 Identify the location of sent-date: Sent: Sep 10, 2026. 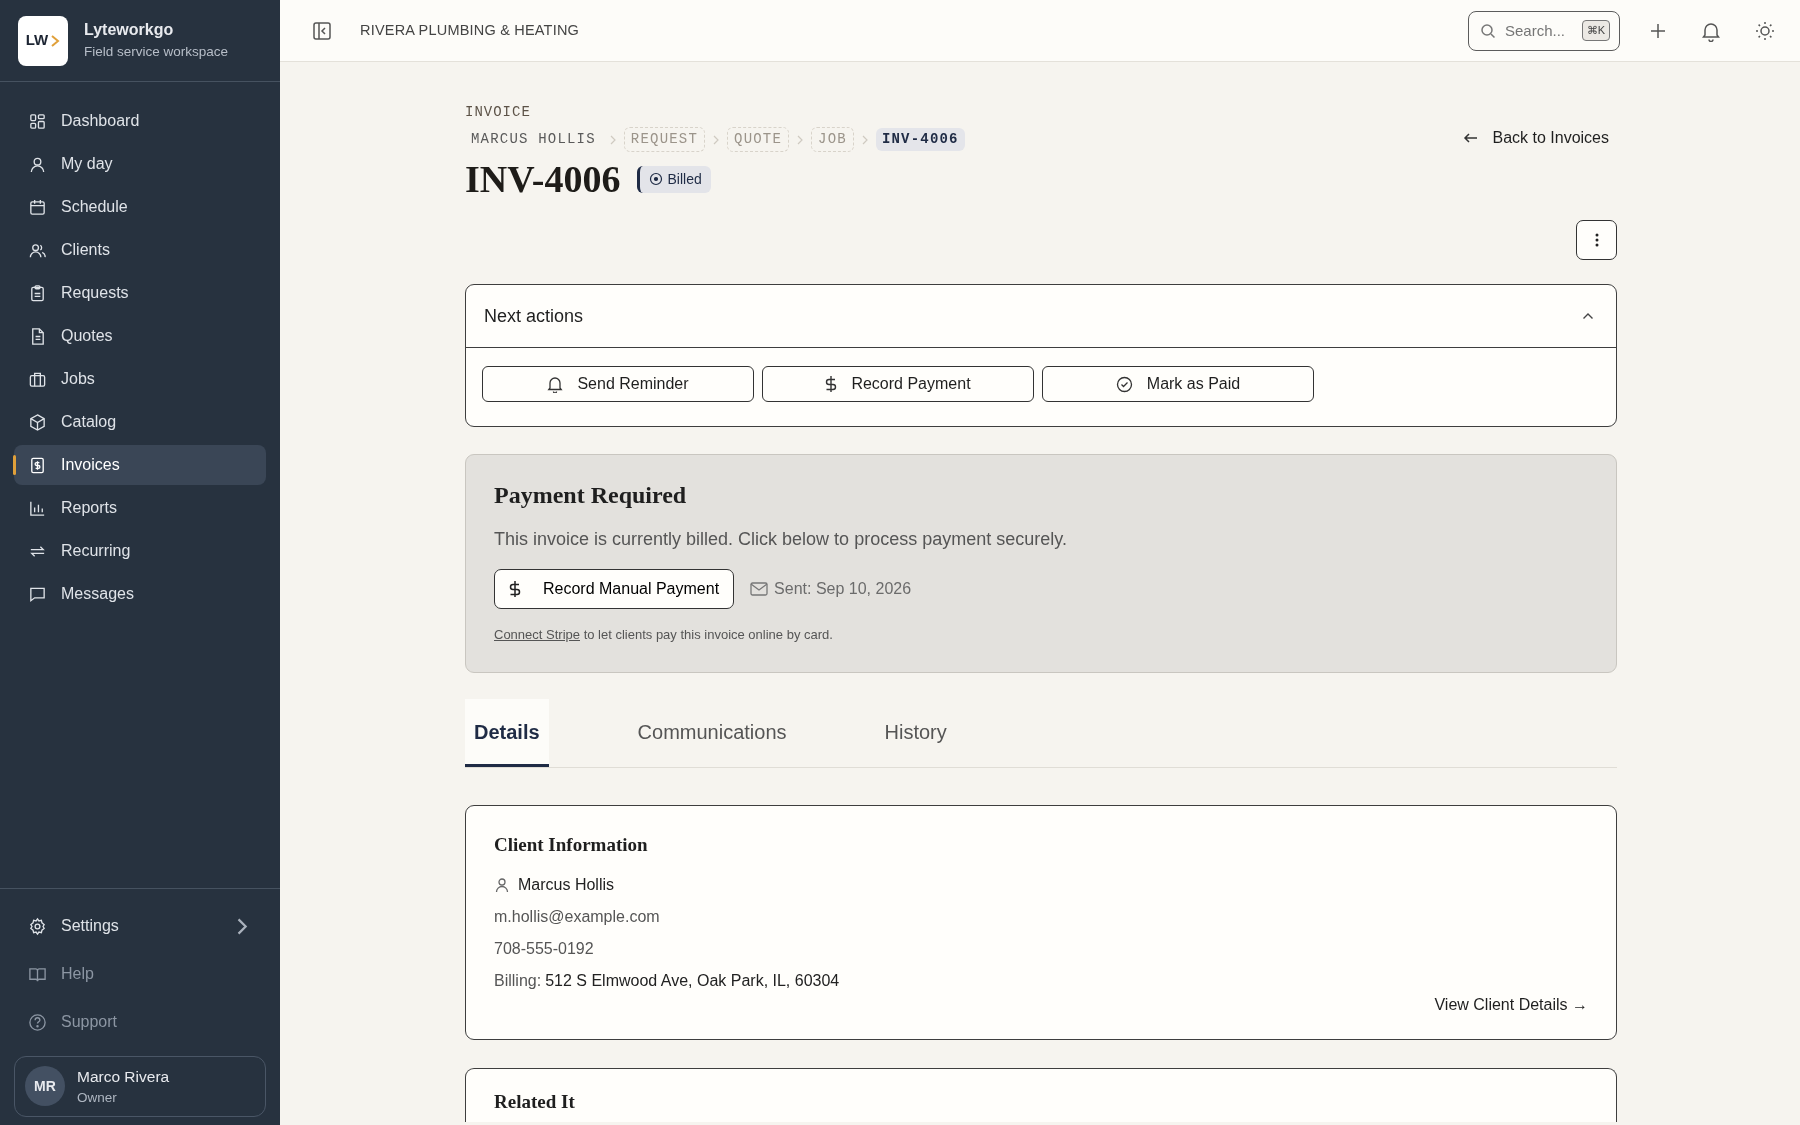
(831, 588).